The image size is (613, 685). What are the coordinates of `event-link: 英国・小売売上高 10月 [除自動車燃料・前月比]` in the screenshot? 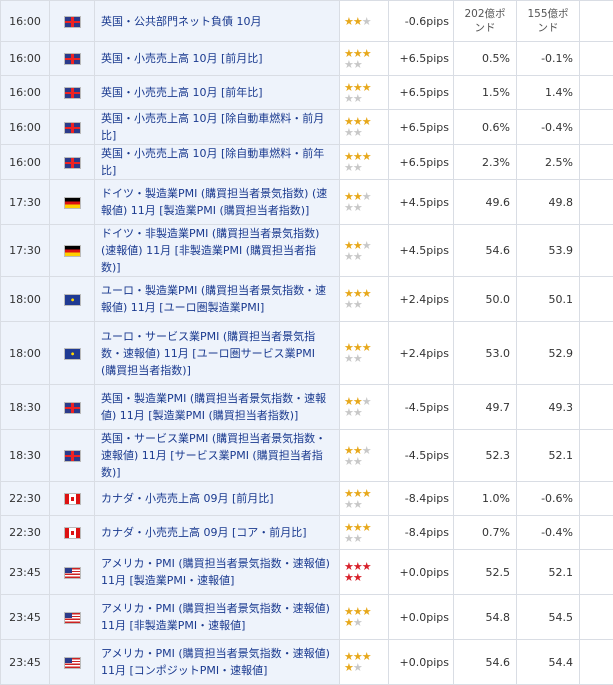 It's located at (212, 127).